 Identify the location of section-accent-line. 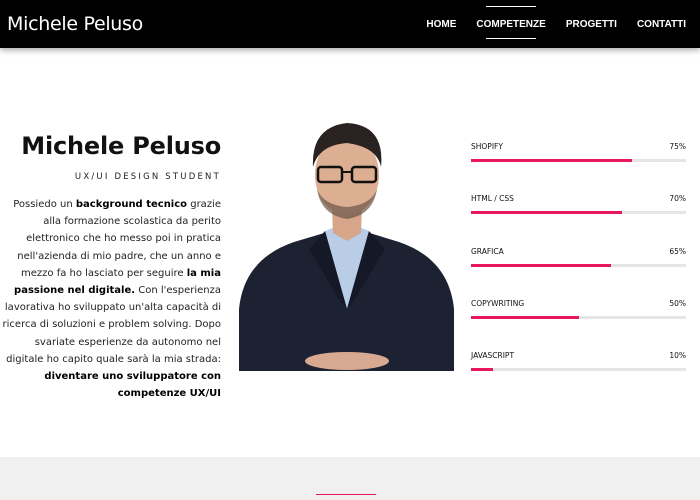
(346, 494).